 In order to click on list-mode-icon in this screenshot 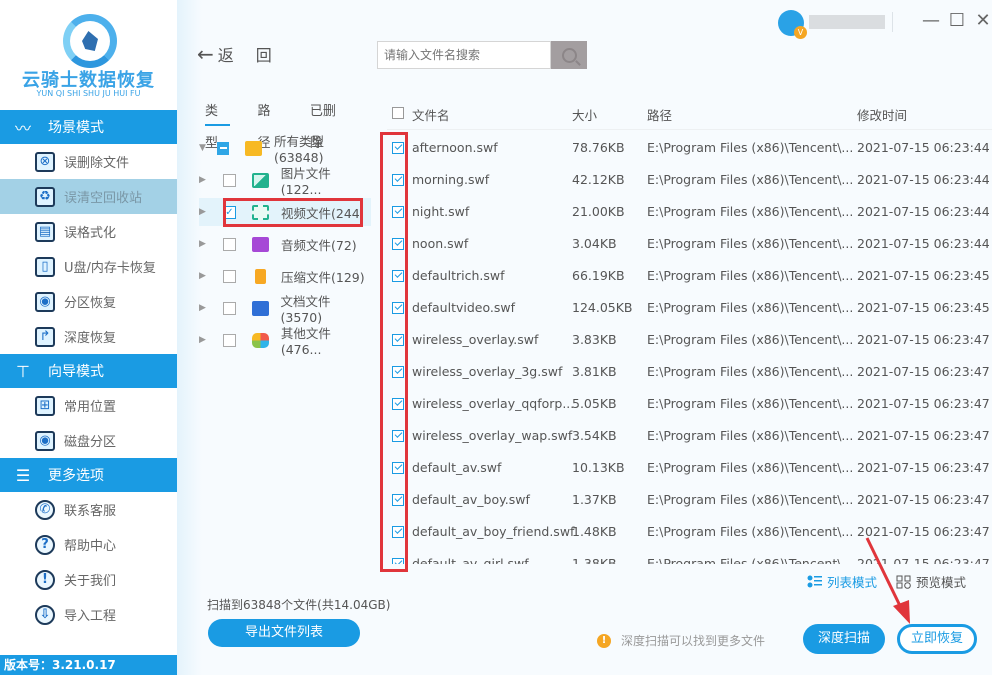, I will do `click(815, 582)`.